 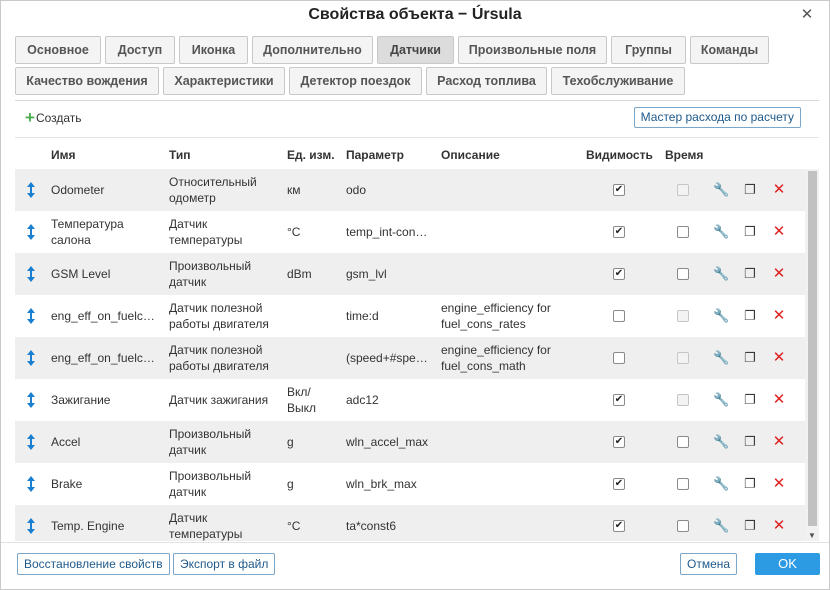 I want to click on tab-commands: Команды, so click(x=729, y=50).